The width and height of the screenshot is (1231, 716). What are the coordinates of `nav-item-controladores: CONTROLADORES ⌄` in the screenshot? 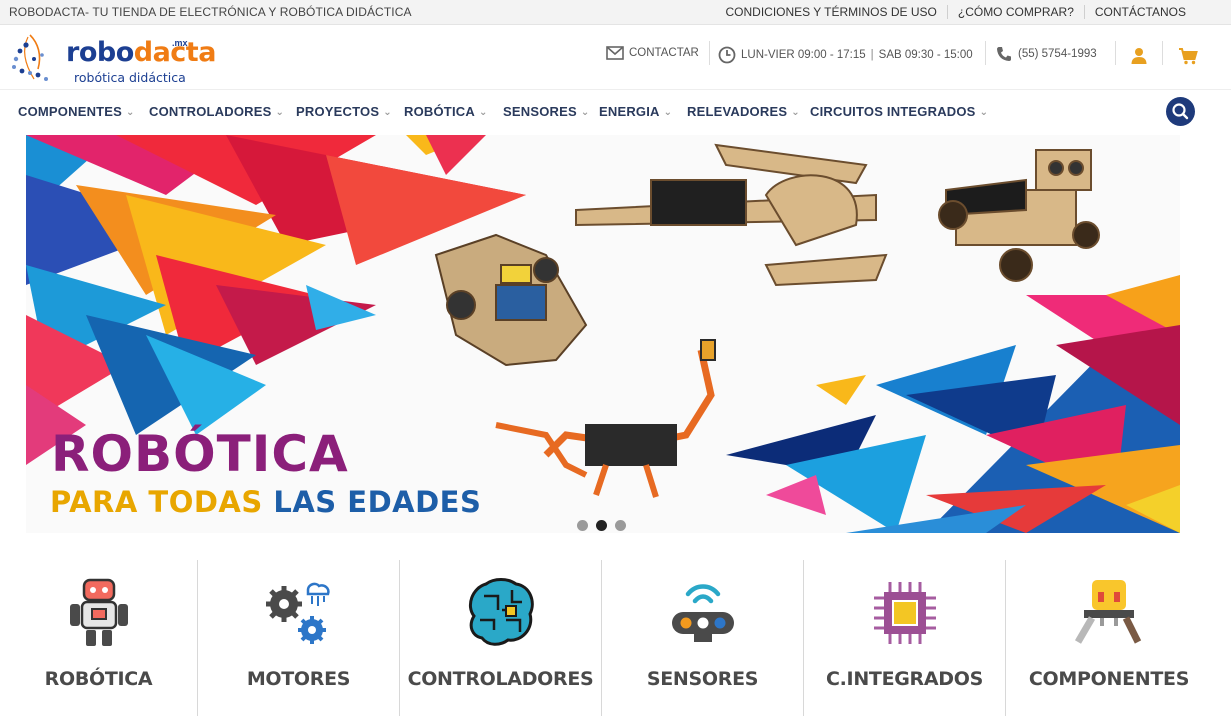 It's located at (216, 111).